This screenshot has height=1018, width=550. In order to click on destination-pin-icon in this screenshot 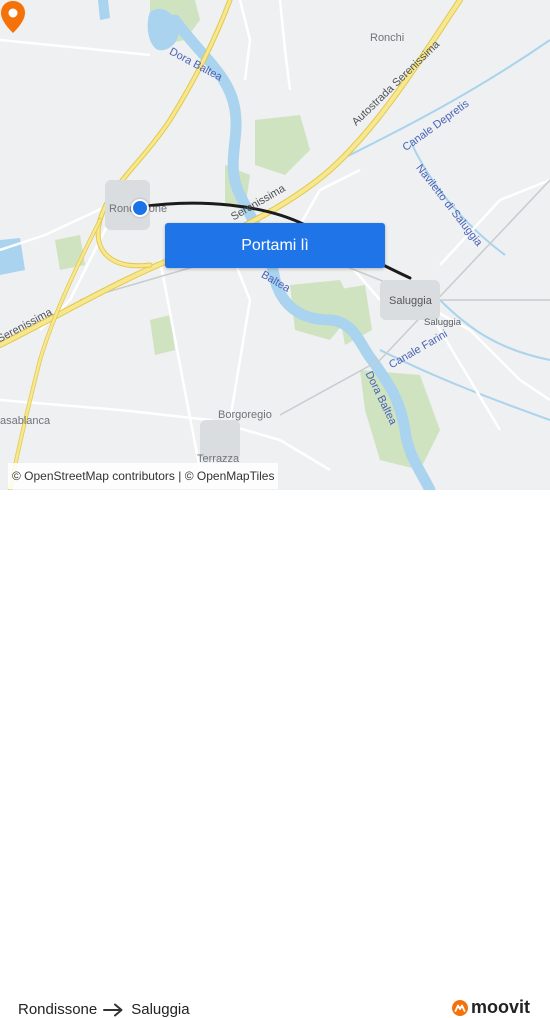, I will do `click(13, 17)`.